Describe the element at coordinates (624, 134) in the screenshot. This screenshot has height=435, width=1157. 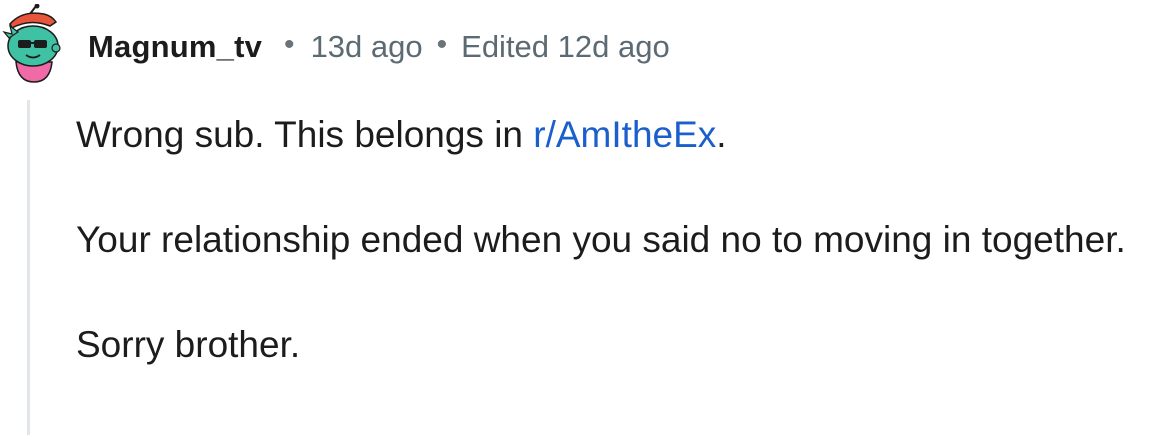
I see `subreddit-link: r/AmItheEx` at that location.